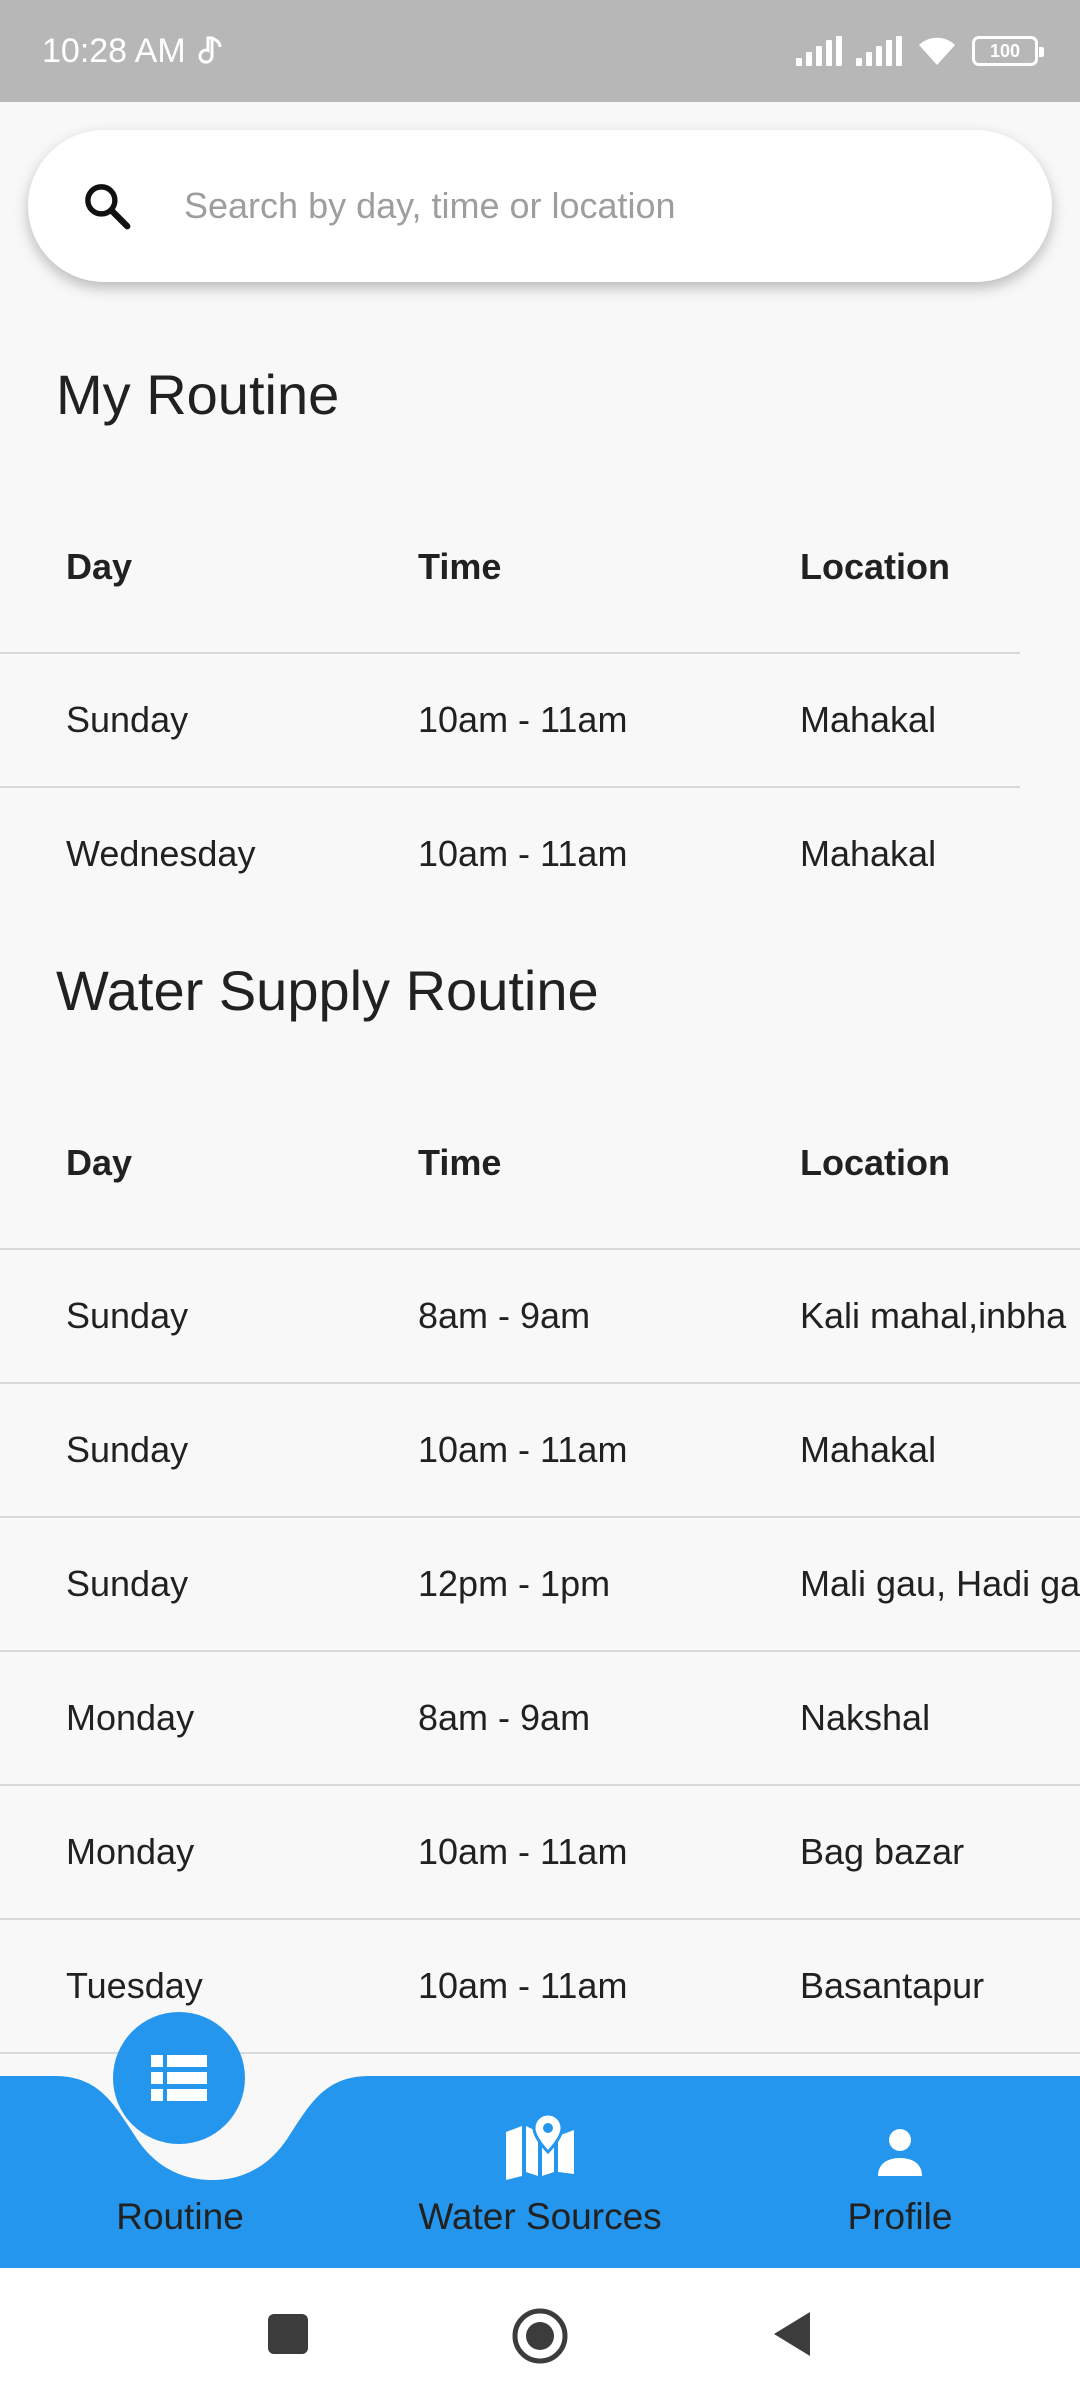 The image size is (1080, 2400). I want to click on table-row: Wednesday 10am - 11am Mahakal, so click(540, 854).